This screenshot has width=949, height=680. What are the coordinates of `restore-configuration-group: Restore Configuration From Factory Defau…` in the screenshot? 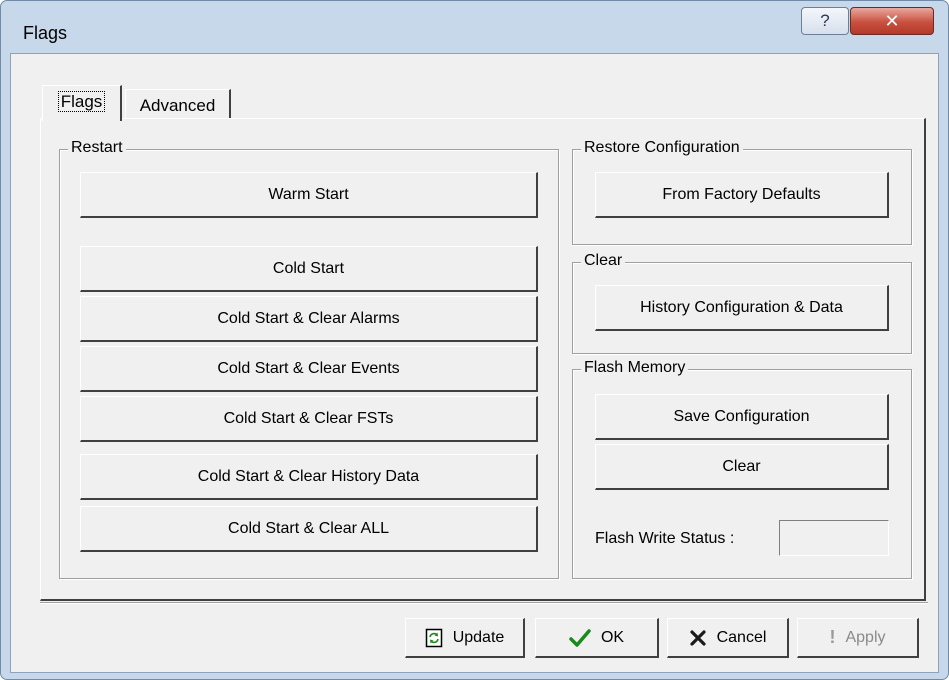 It's located at (742, 192).